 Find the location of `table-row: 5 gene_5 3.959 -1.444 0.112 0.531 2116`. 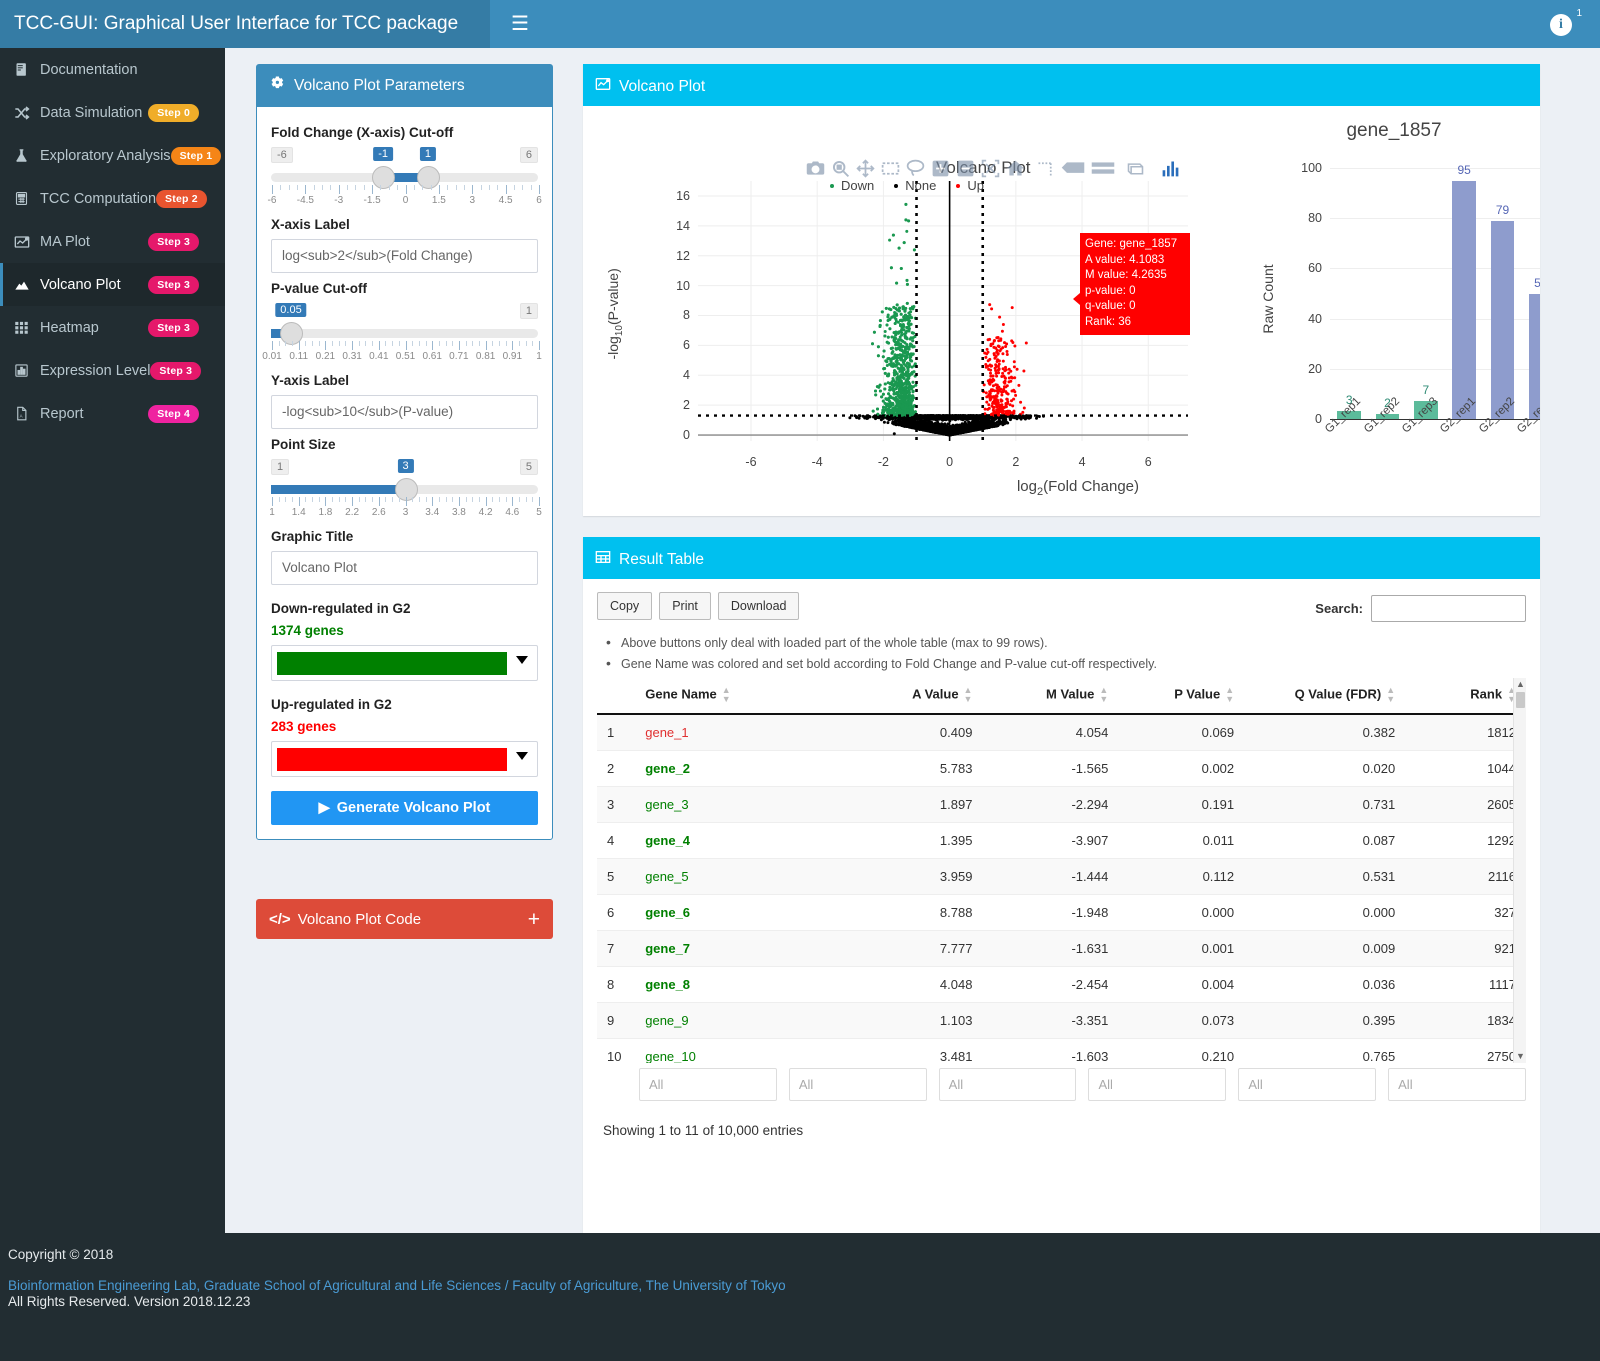

table-row: 5 gene_5 3.959 -1.444 0.112 0.531 2116 is located at coordinates (1061, 876).